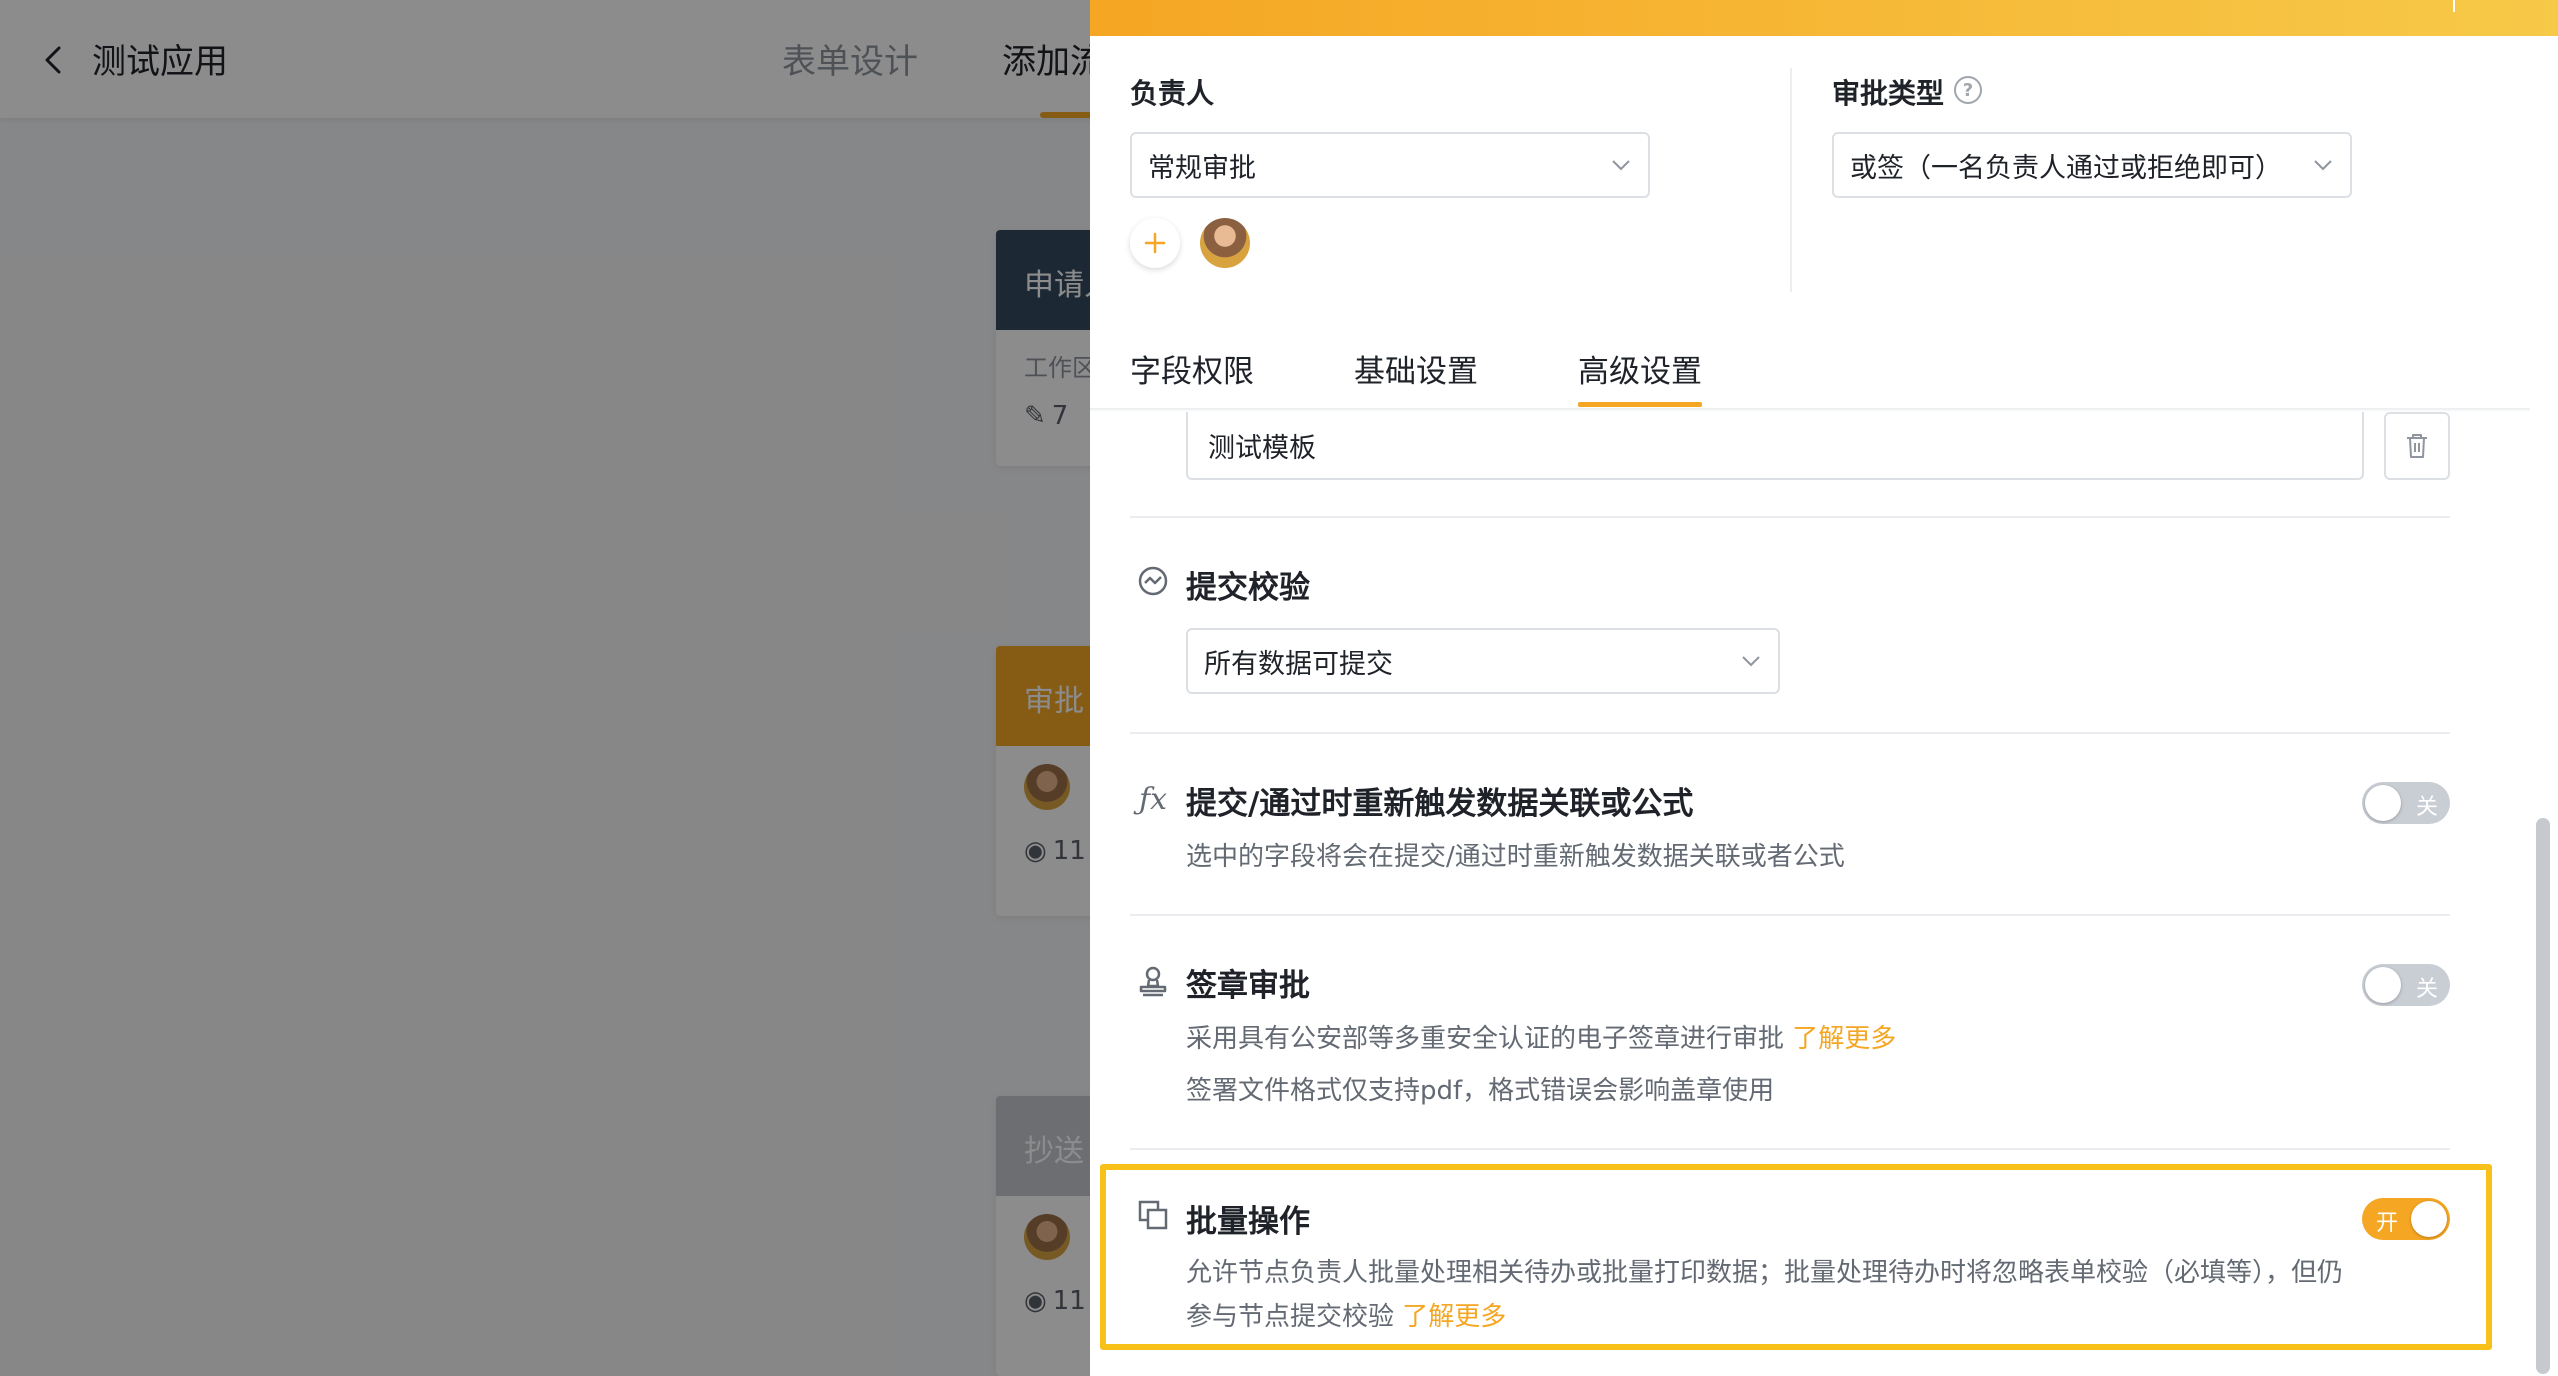  What do you see at coordinates (1888, 93) in the screenshot?
I see `approval-type-label: 审批类型` at bounding box center [1888, 93].